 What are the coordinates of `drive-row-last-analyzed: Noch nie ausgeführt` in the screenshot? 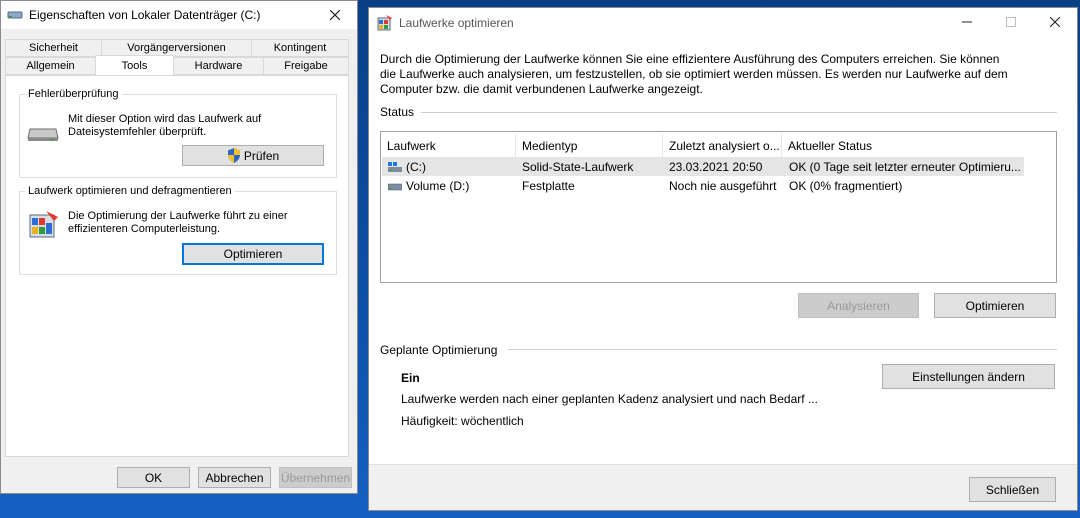 It's located at (723, 185).